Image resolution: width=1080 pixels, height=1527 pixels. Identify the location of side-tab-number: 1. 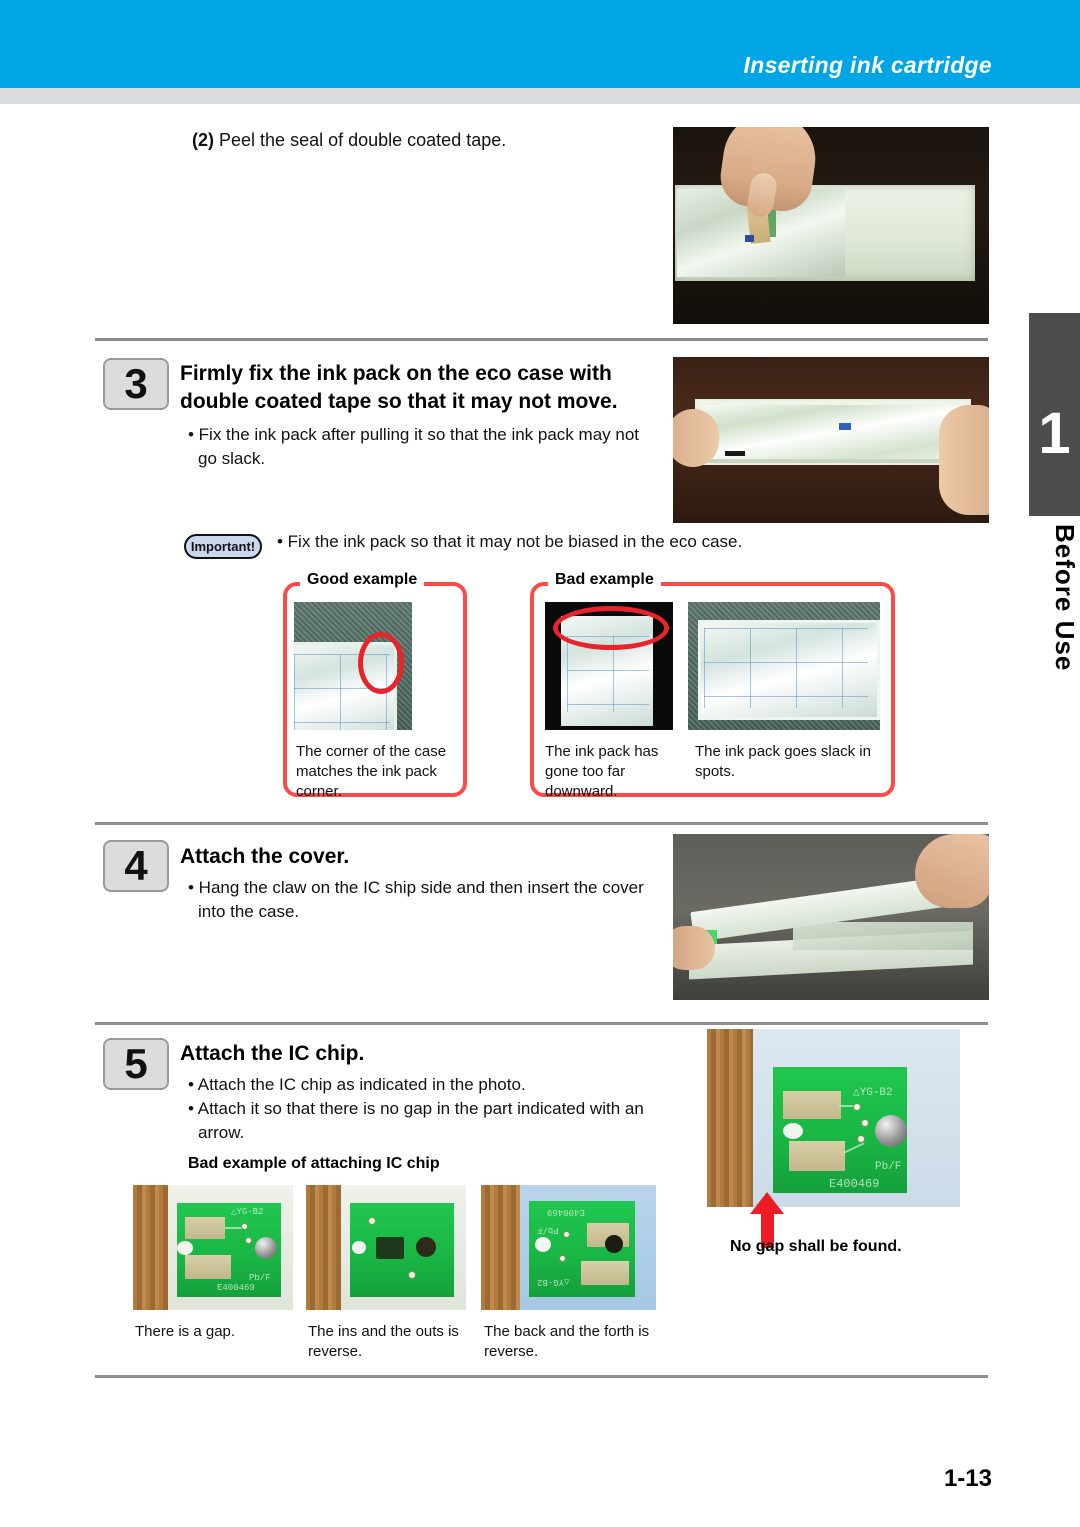
(1054, 433).